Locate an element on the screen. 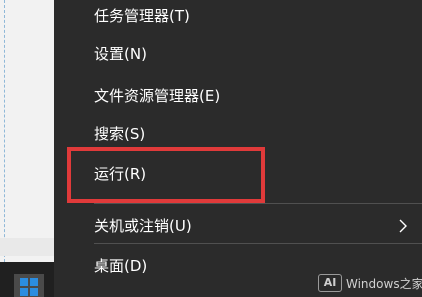  start-button is located at coordinates (29, 285).